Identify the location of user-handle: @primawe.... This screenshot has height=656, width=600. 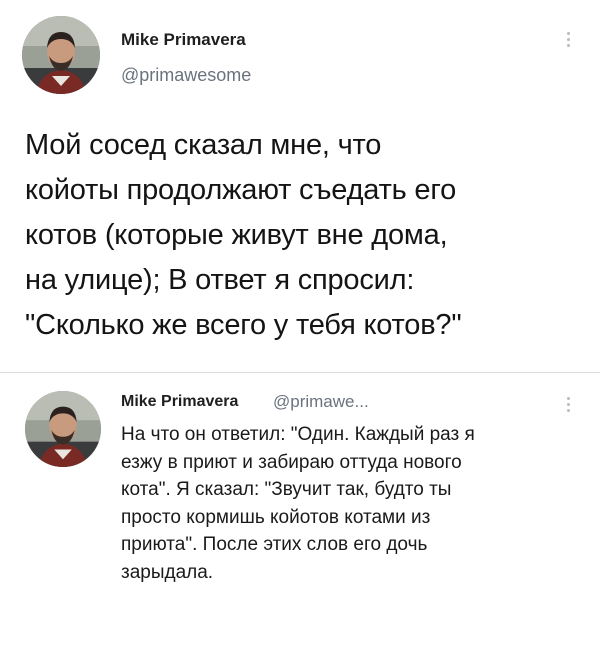
(321, 402).